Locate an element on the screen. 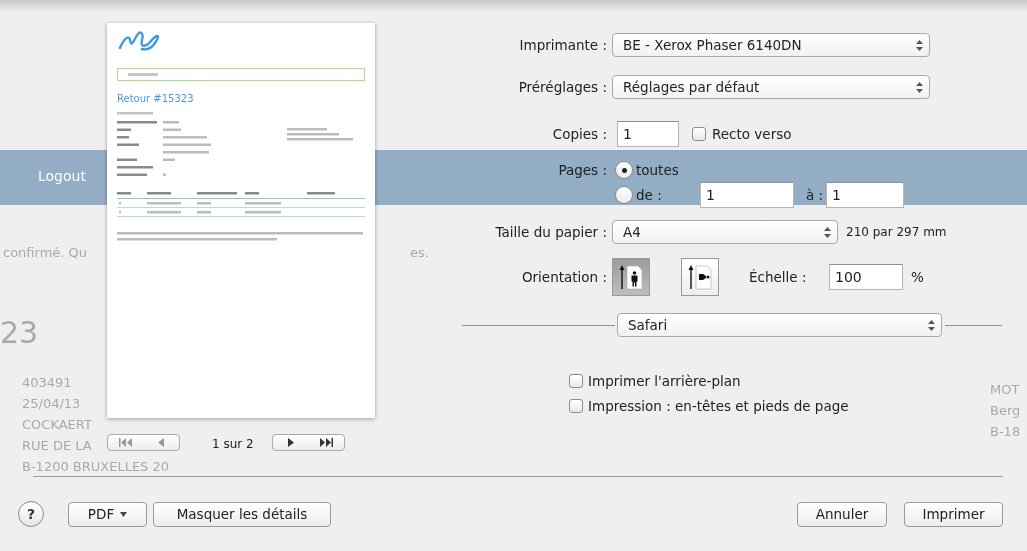 The height and width of the screenshot is (551, 1027). option-label: de : is located at coordinates (649, 195).